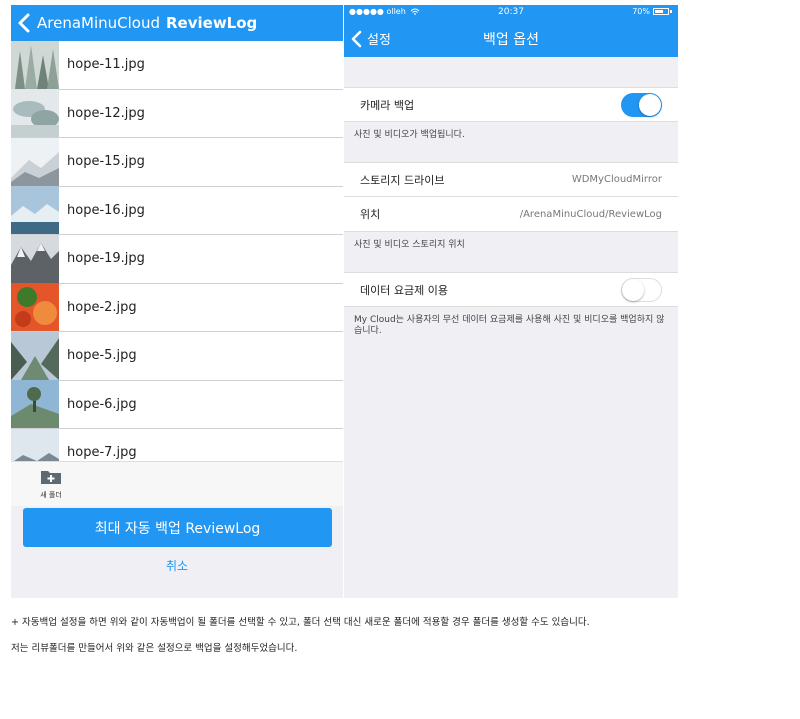 Image resolution: width=800 pixels, height=719 pixels. I want to click on file-name: hope-5.jpg, so click(102, 356).